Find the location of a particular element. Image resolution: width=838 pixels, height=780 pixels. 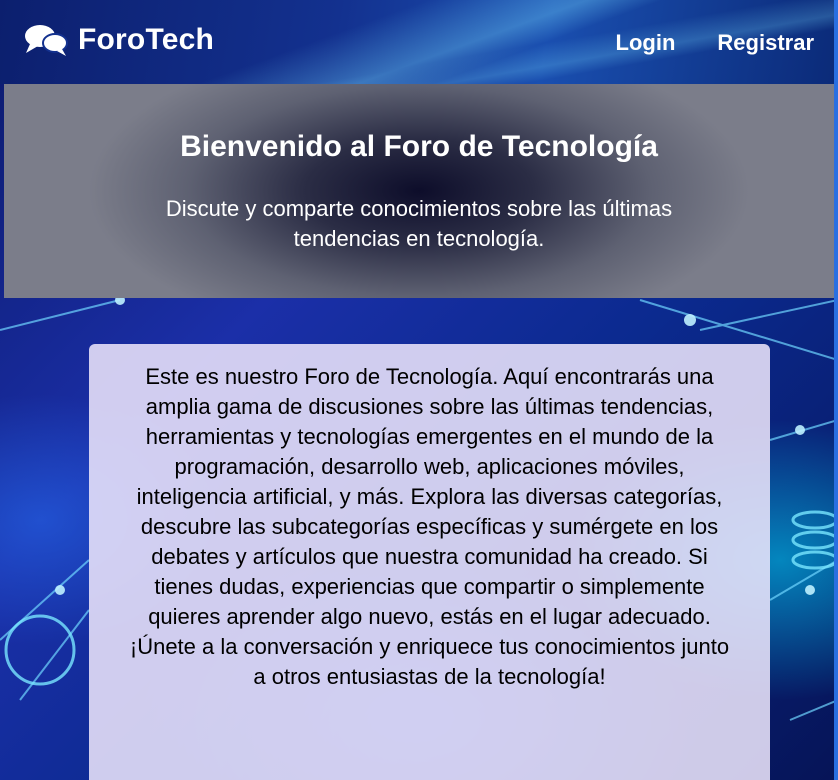

hero-title: Bienvenido al Foro de Tecnología is located at coordinates (419, 146).